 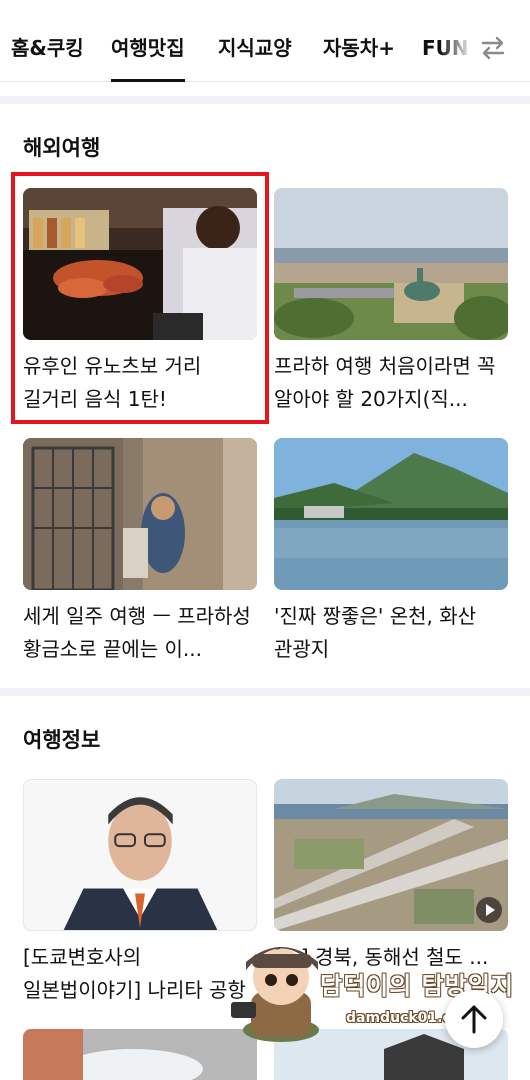 What do you see at coordinates (148, 58) in the screenshot?
I see `tab-travel-food: 여행맛집` at bounding box center [148, 58].